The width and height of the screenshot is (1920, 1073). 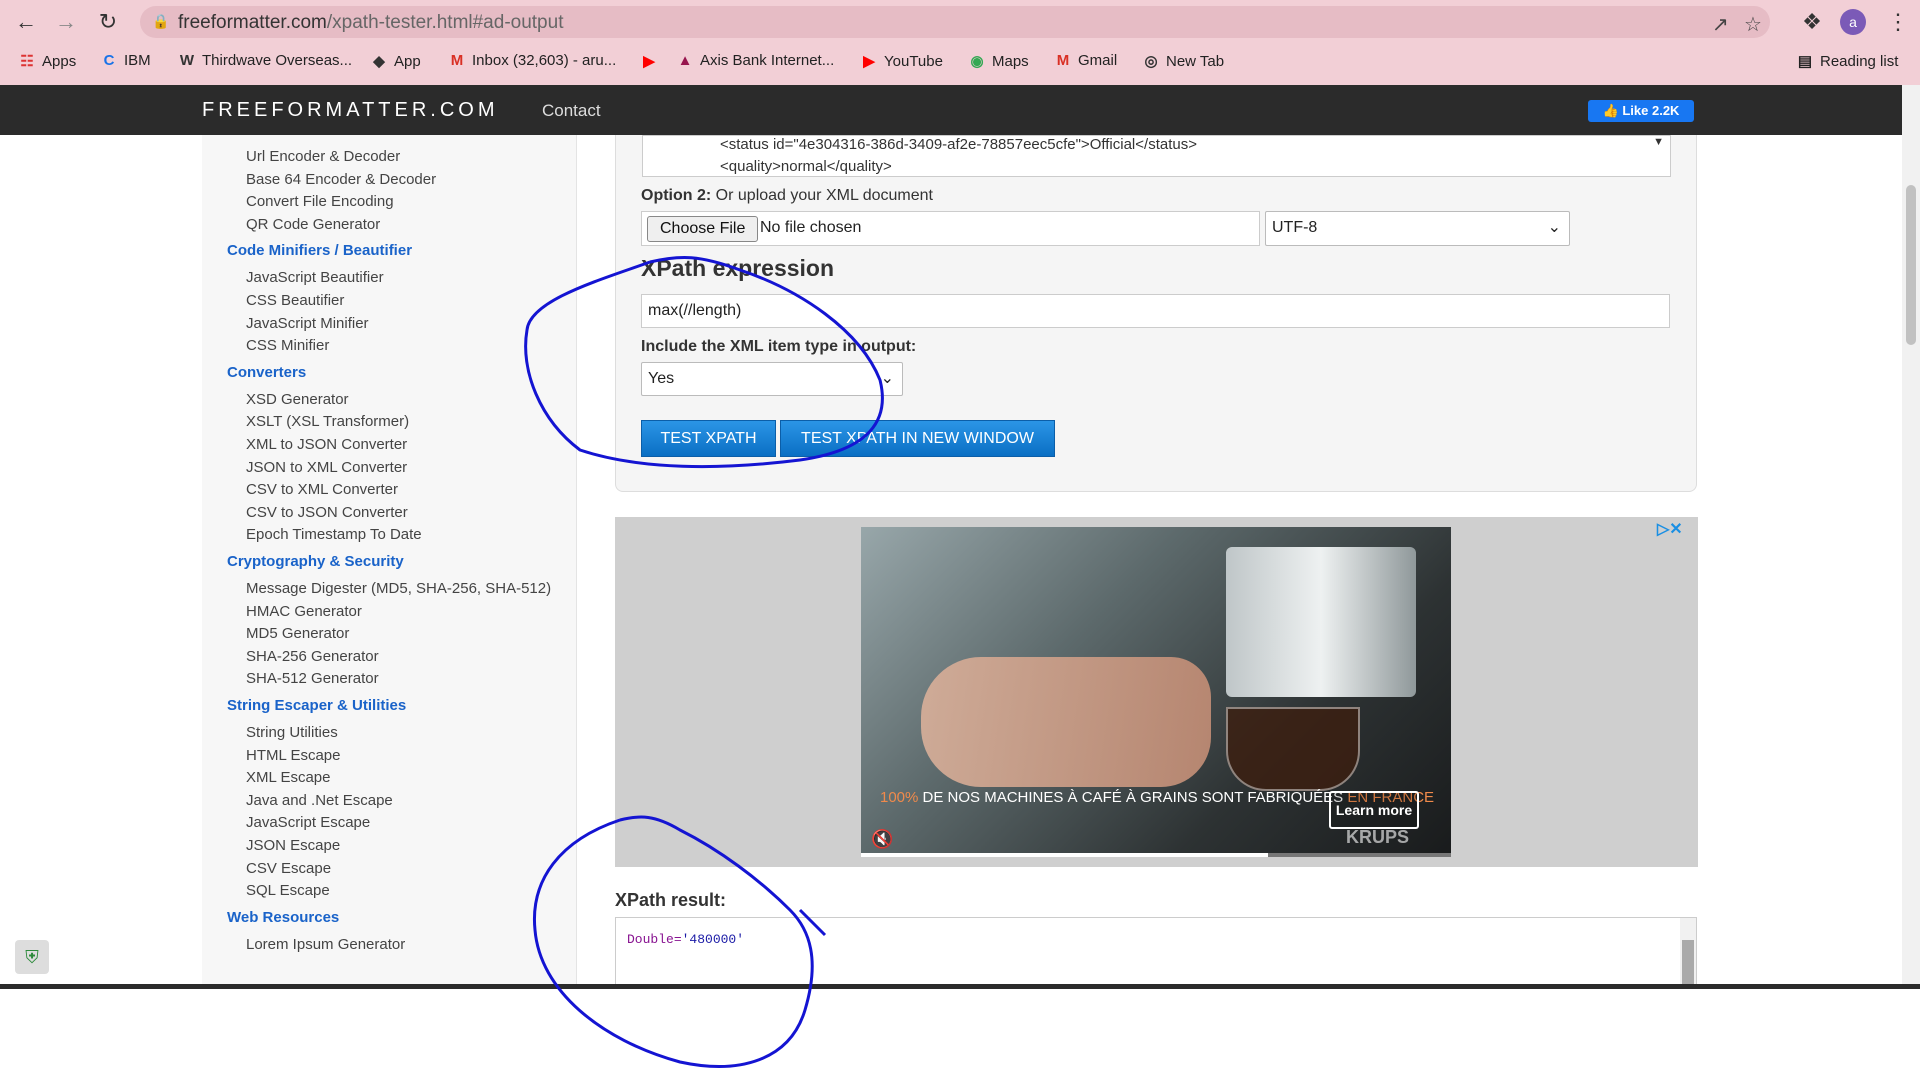 What do you see at coordinates (327, 512) in the screenshot?
I see `sidebar-link: CSV to JSON Converter` at bounding box center [327, 512].